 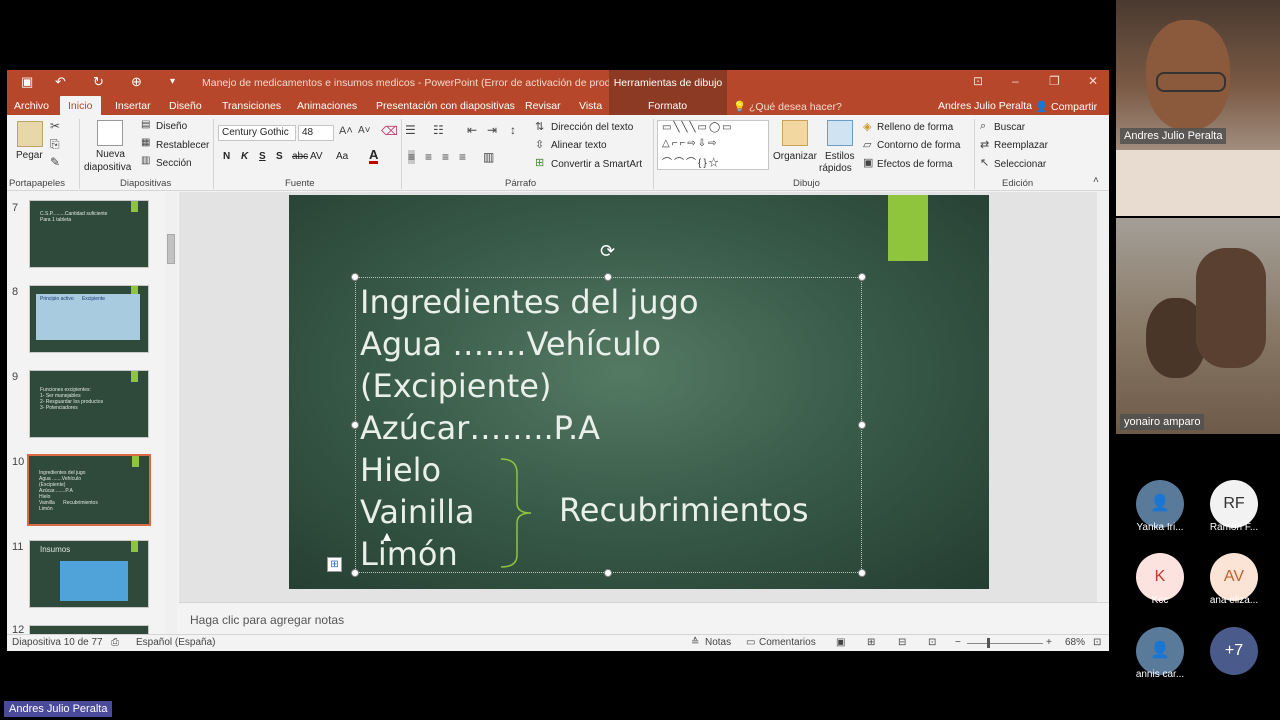 I want to click on italic-button: K, so click(x=244, y=156).